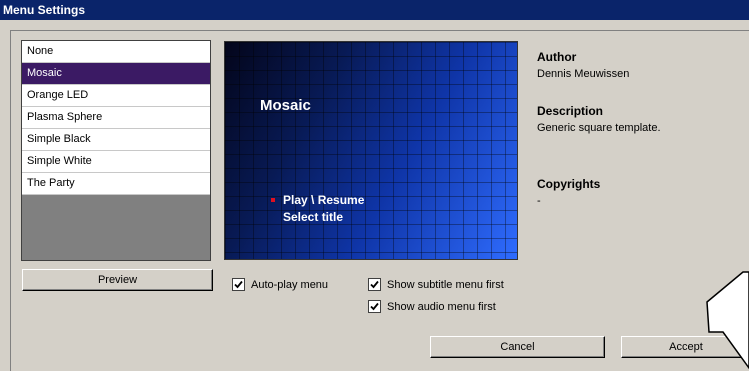 Image resolution: width=749 pixels, height=371 pixels. I want to click on theme-item-the-party: The Party, so click(116, 184).